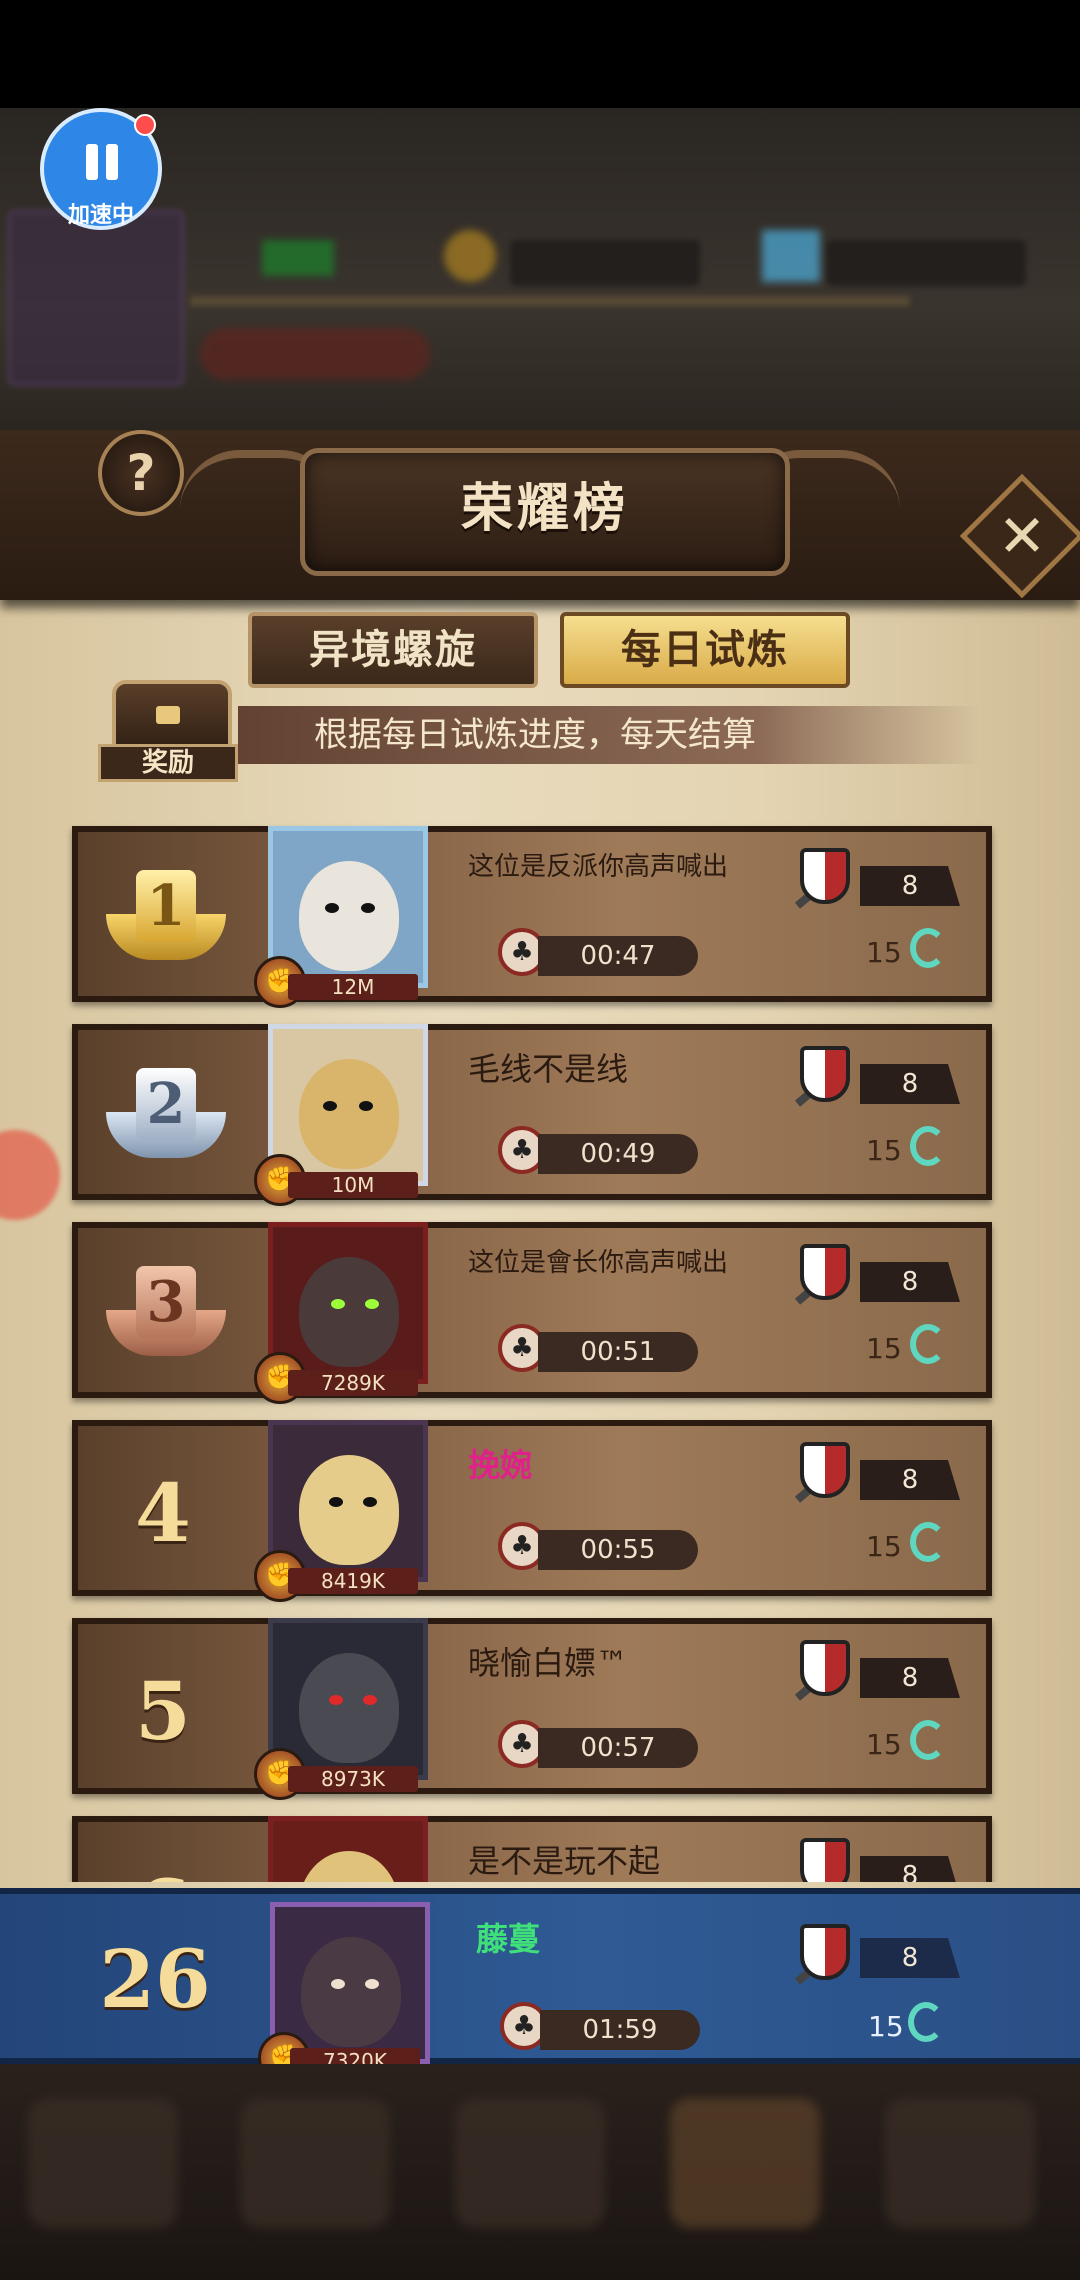 This screenshot has width=1080, height=2280. I want to click on power-value: 12M, so click(353, 987).